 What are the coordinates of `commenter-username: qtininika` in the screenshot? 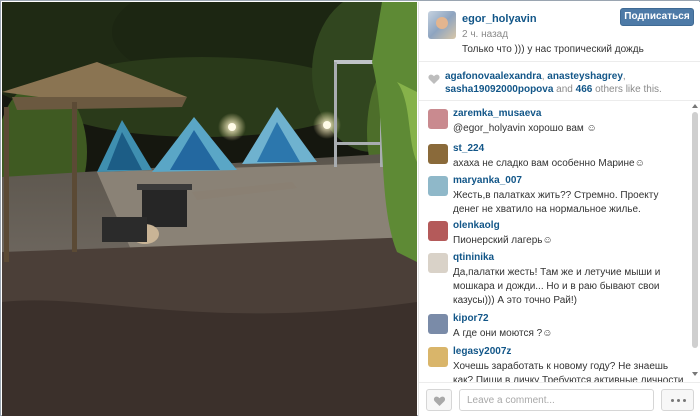 It's located at (473, 257).